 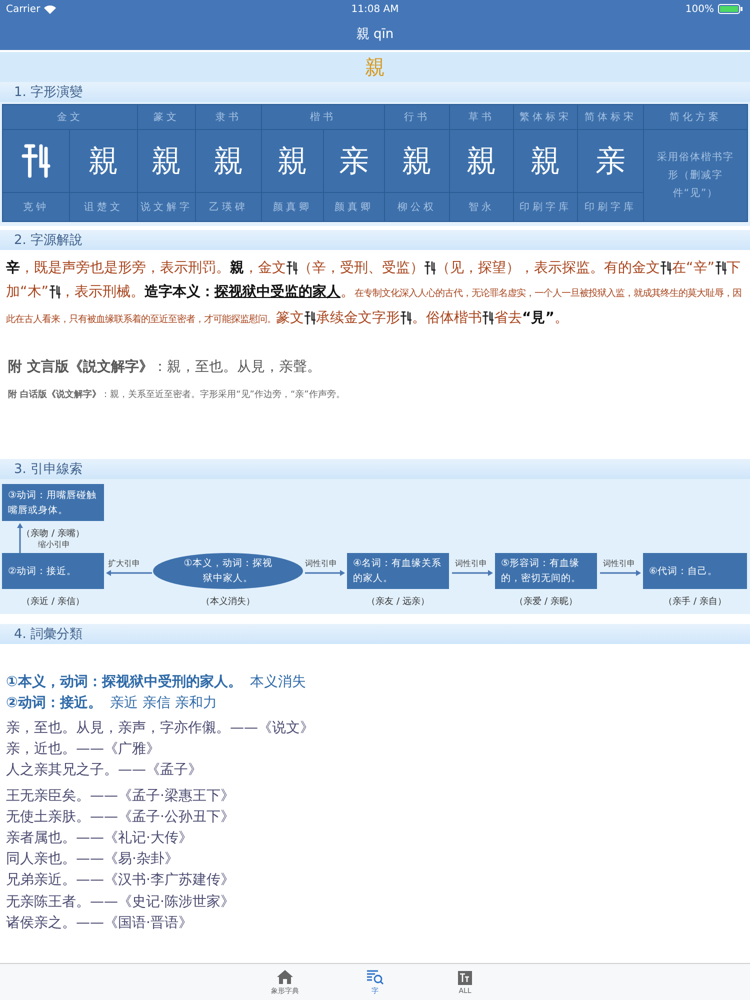 I want to click on source-label: 说文解字, so click(x=166, y=207).